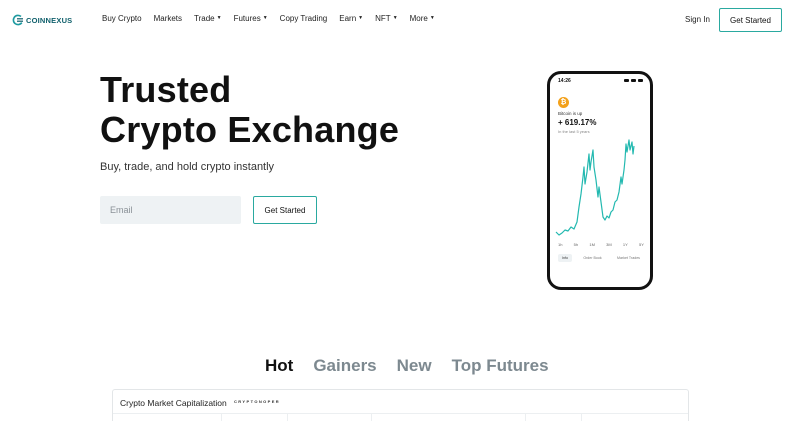 The width and height of the screenshot is (800, 421). I want to click on bitcoin-icon: ₿, so click(563, 102).